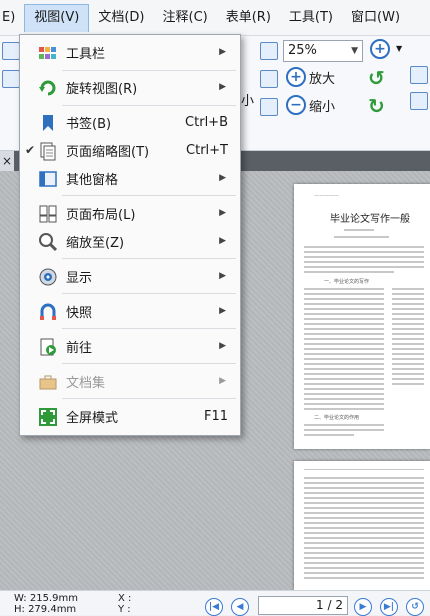 The height and width of the screenshot is (616, 430). Describe the element at coordinates (311, 18) in the screenshot. I see `menu-tools: 工具(T)` at that location.